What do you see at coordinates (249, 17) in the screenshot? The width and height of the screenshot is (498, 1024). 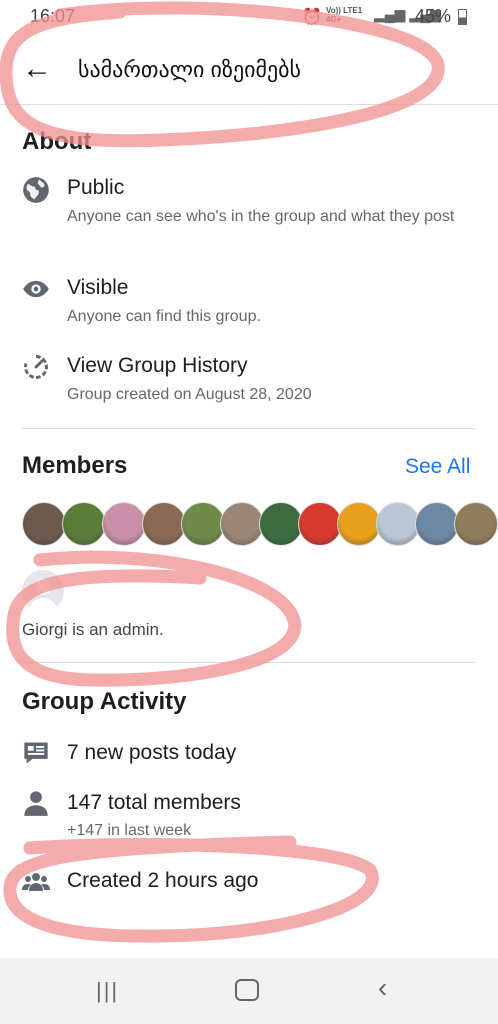 I see `status-bar: 16:07 ⏰ Vo)) LTE1 4G+ ▂▄▆ ▂▄▆ 45%` at bounding box center [249, 17].